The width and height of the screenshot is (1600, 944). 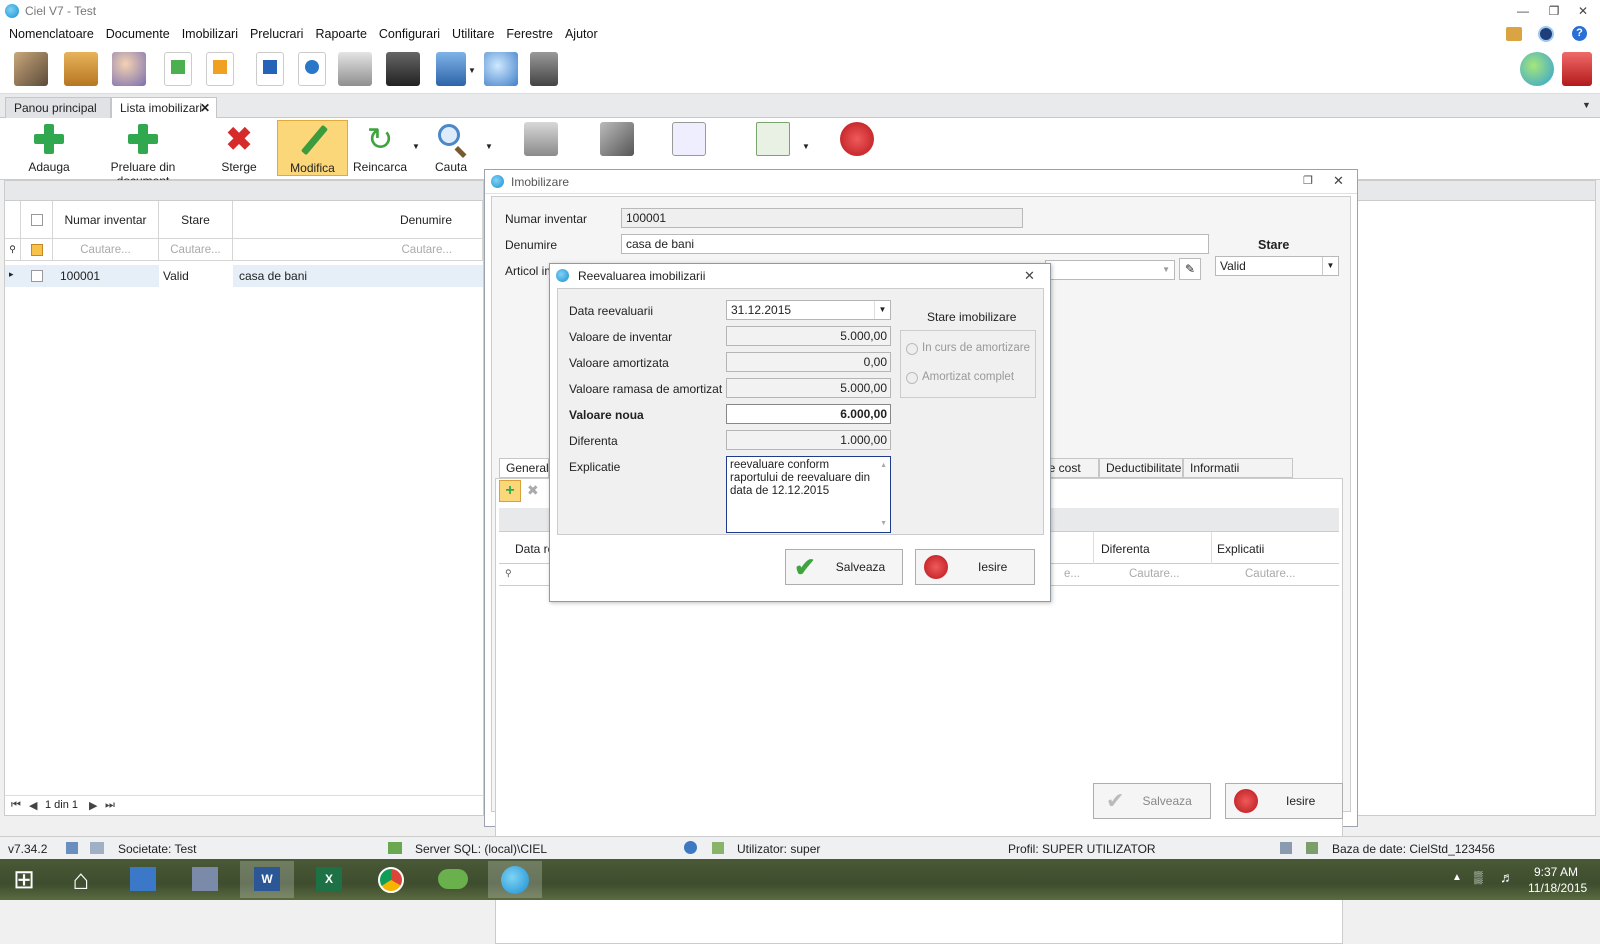 What do you see at coordinates (110, 805) in the screenshot?
I see `last-page-icon: ⏭` at bounding box center [110, 805].